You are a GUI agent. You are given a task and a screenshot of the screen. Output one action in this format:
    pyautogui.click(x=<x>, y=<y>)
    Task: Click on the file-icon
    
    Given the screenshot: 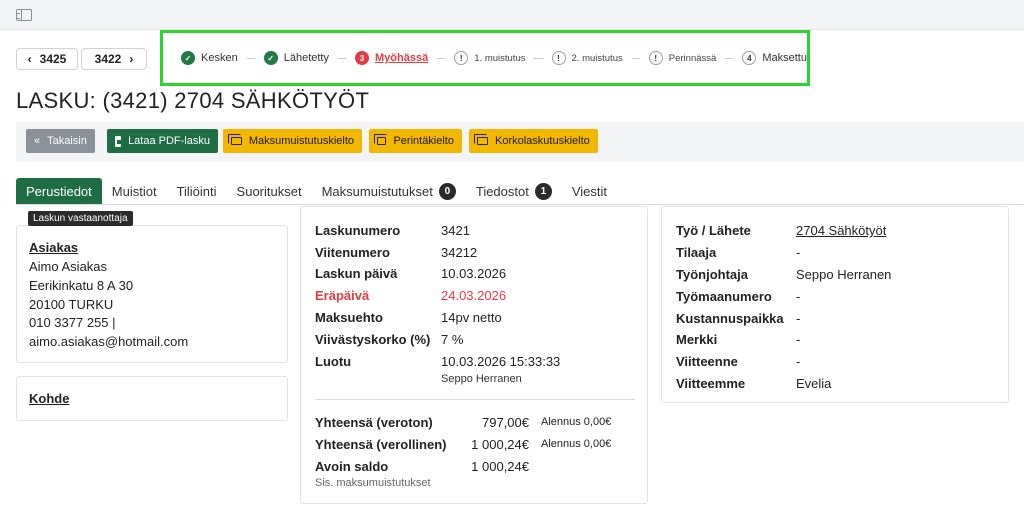 What is the action you would take?
    pyautogui.click(x=119, y=141)
    